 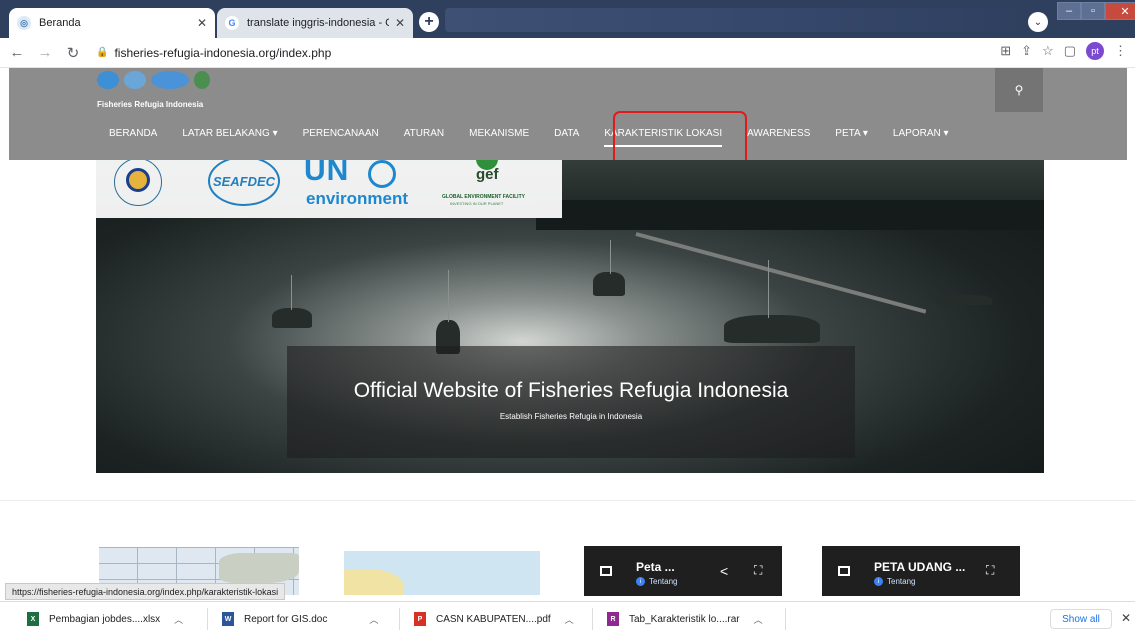 What do you see at coordinates (567, 500) in the screenshot?
I see `section-divider` at bounding box center [567, 500].